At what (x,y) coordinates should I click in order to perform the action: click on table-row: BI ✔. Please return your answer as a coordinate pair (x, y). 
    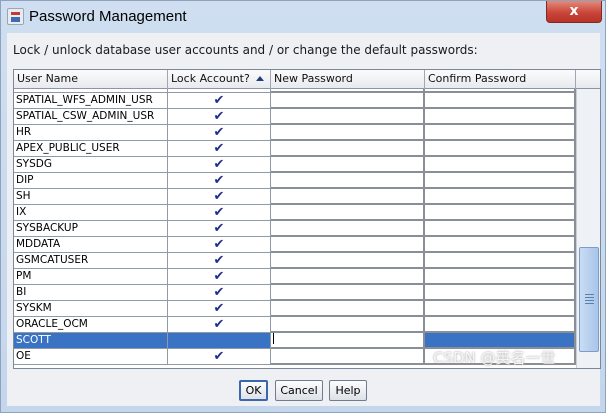
    Looking at the image, I should click on (295, 293).